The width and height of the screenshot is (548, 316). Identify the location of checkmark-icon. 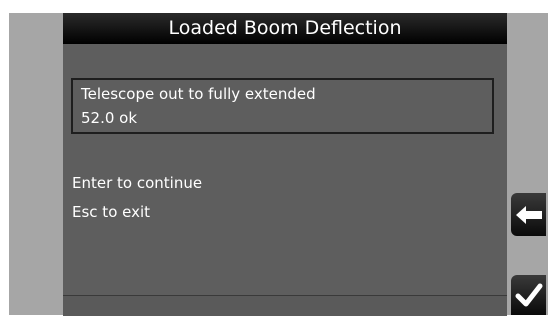
(528, 295).